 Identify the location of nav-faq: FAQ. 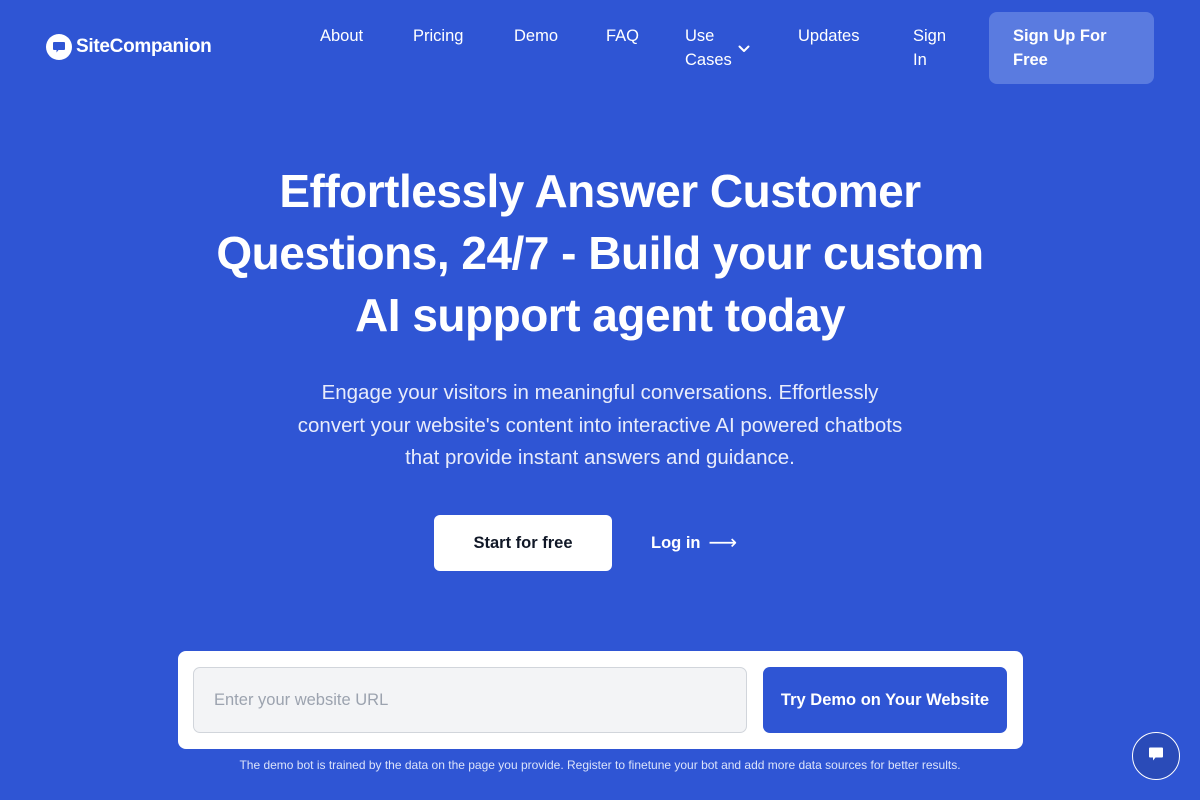
(622, 36).